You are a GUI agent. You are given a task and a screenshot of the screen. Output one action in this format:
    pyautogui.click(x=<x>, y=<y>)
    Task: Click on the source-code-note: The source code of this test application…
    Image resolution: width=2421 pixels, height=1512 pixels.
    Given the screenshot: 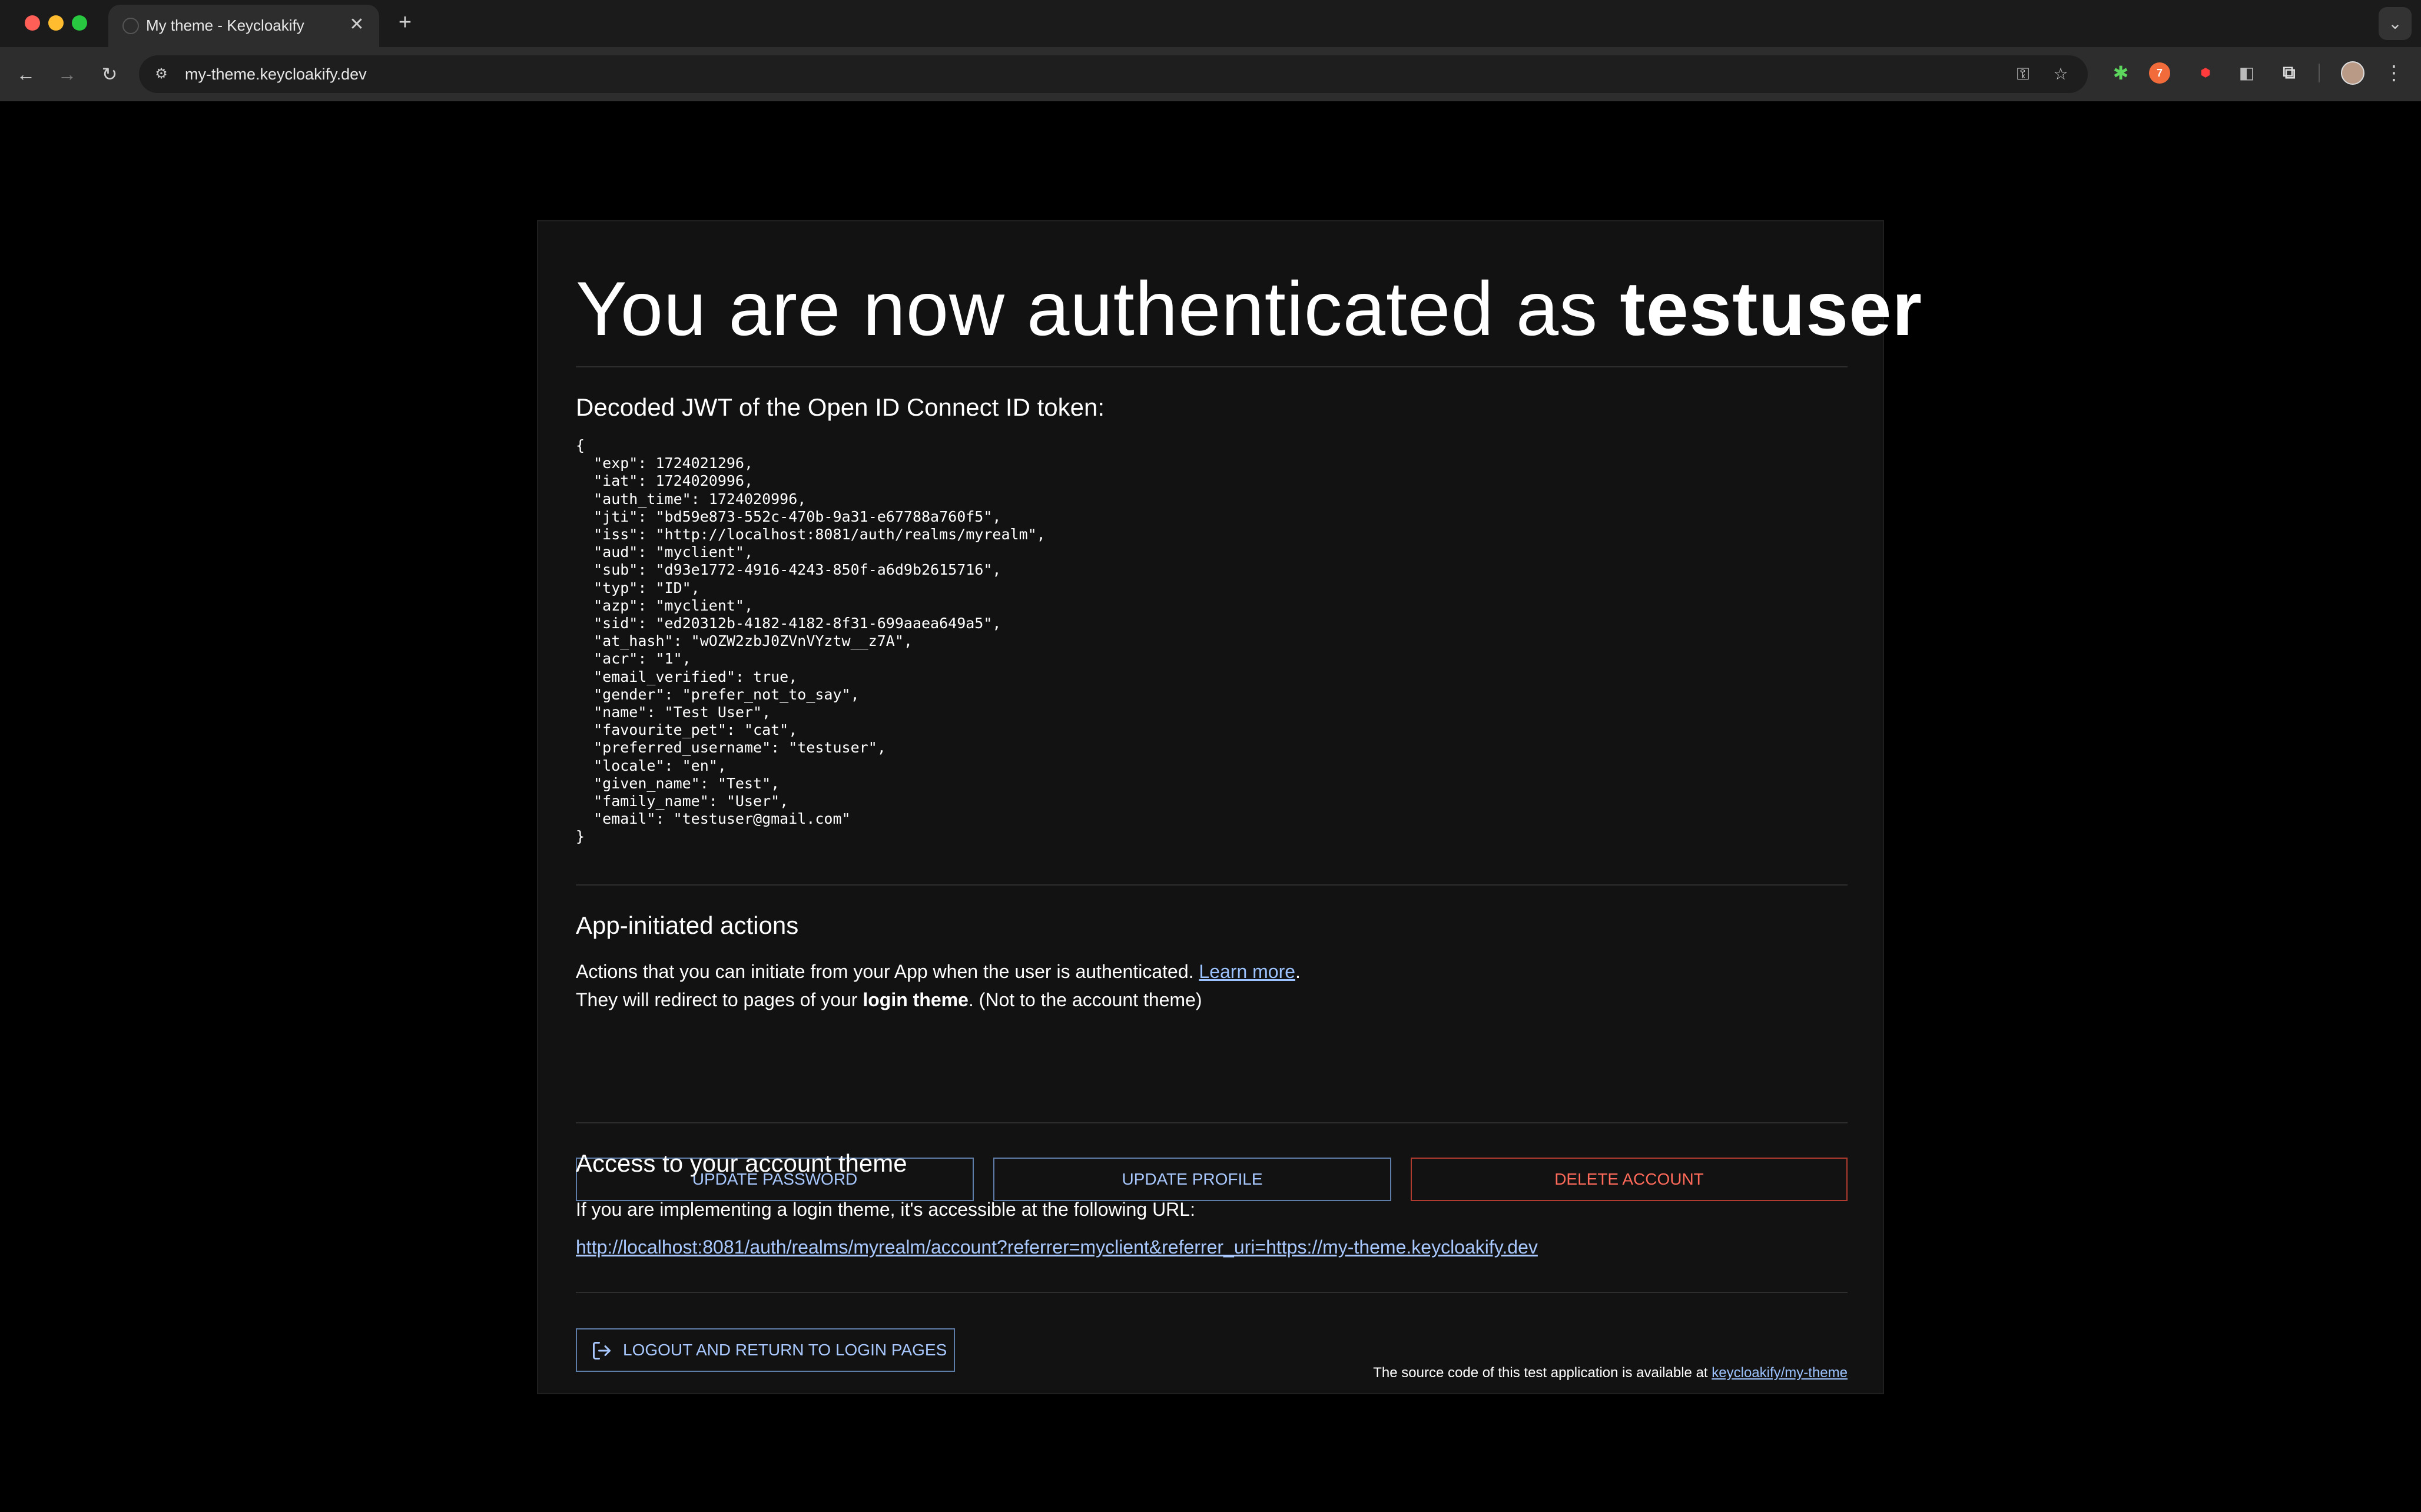 What is the action you would take?
    pyautogui.click(x=1610, y=1373)
    